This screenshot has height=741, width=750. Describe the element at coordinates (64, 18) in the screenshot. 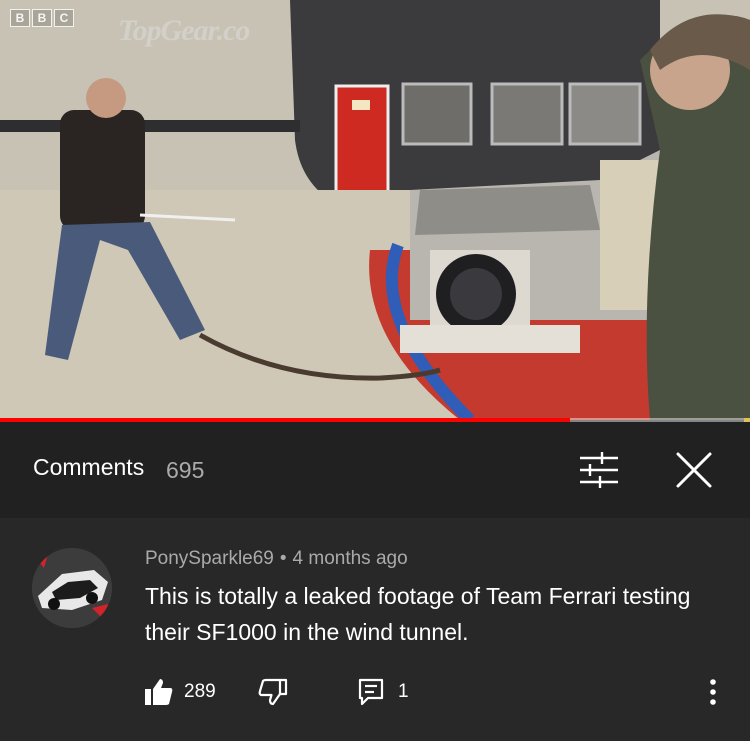

I see `bbc-logo-letter: C` at that location.